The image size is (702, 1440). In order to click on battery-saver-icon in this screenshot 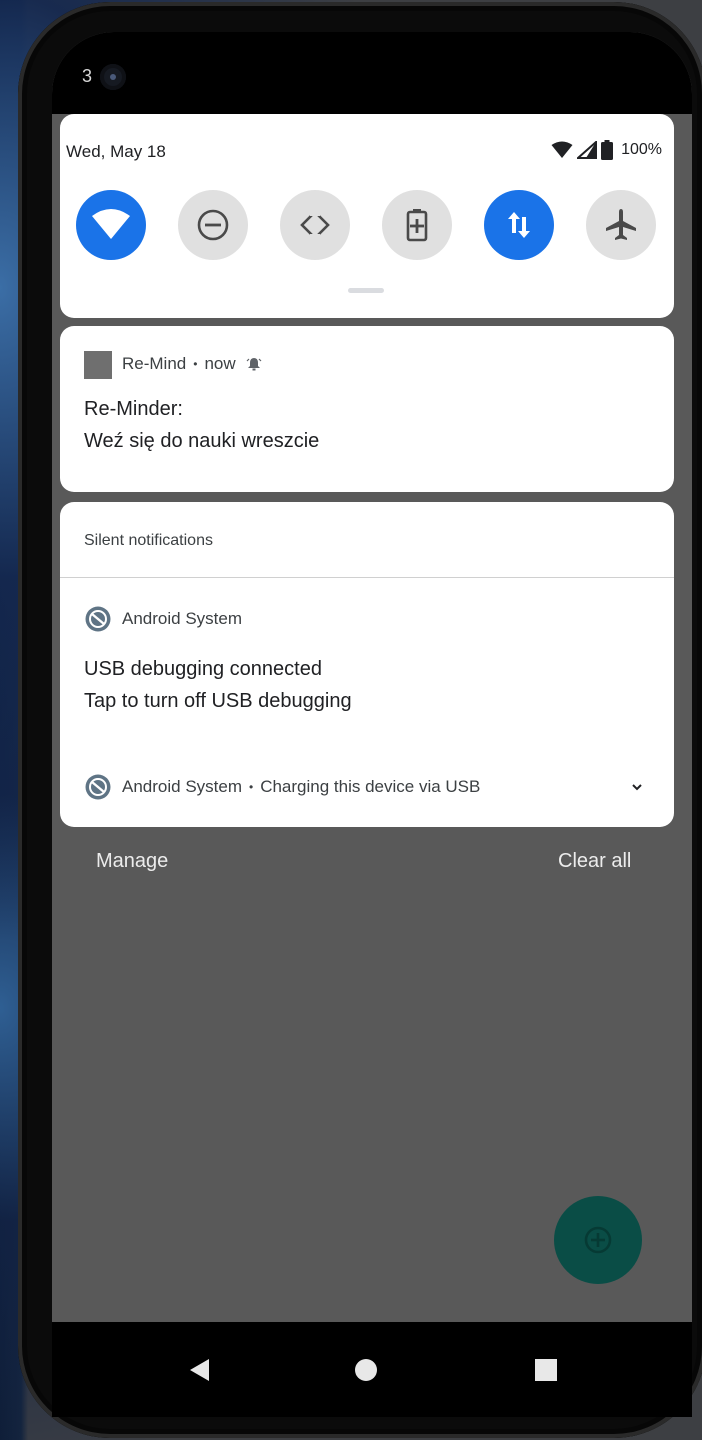, I will do `click(417, 225)`.